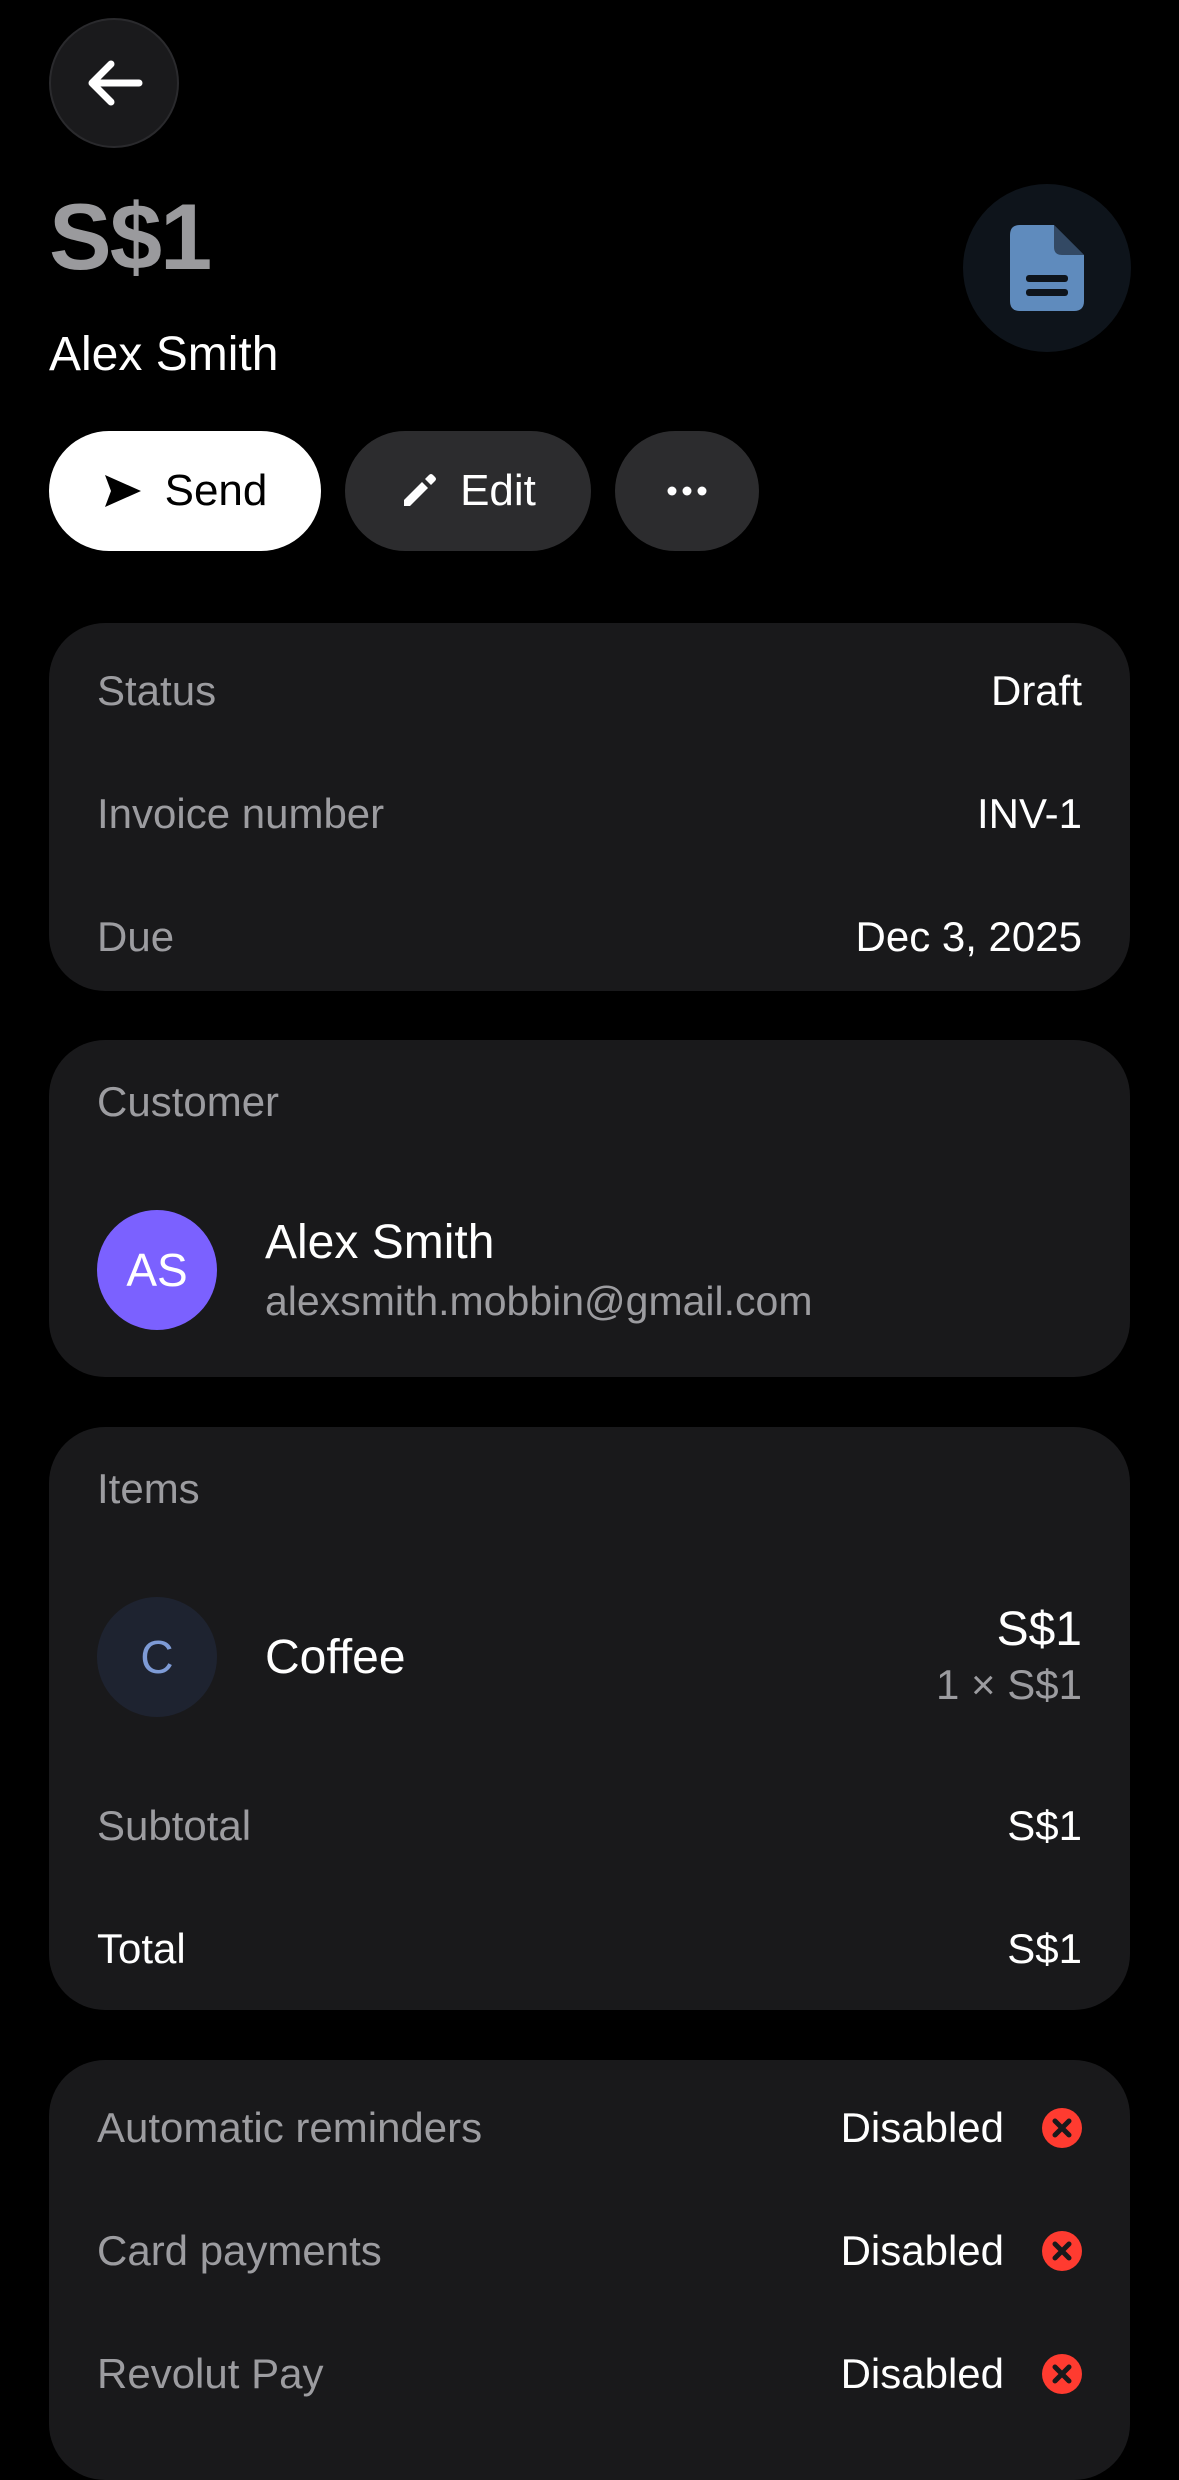 Image resolution: width=1179 pixels, height=2480 pixels. Describe the element at coordinates (969, 936) in the screenshot. I see `due-date-value: Dec 3, 2025` at that location.